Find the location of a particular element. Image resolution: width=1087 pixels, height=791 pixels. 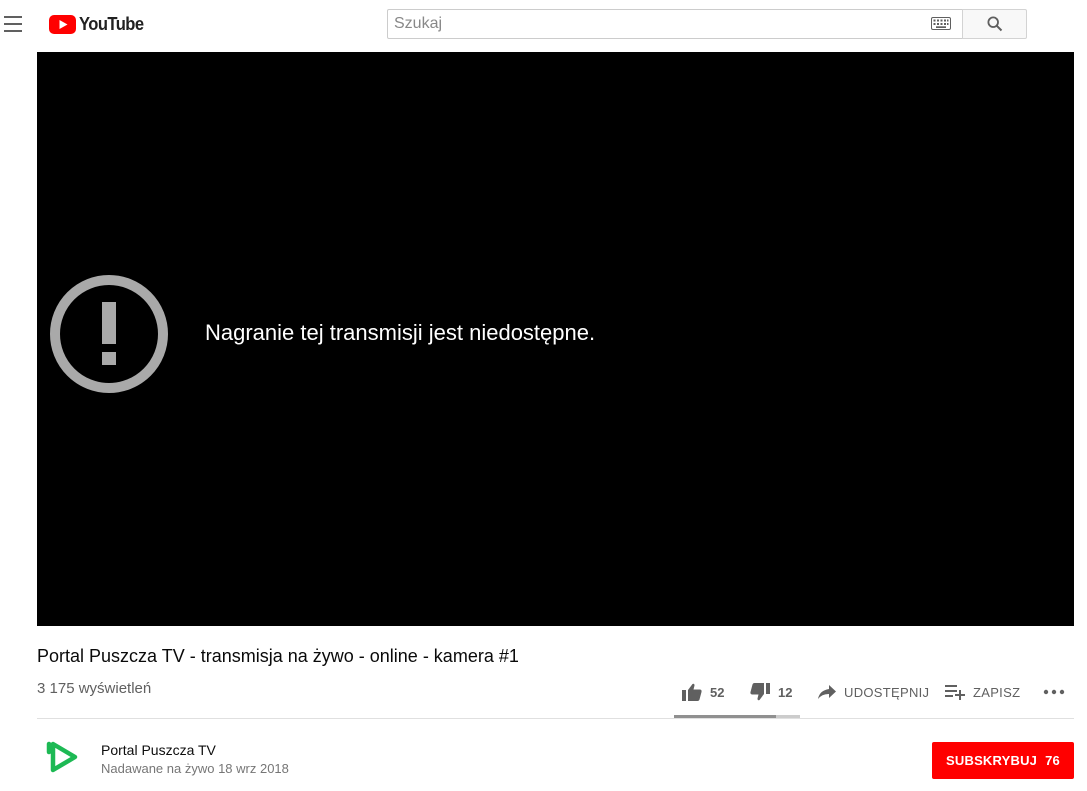

scrollbar is located at coordinates (1081, 421).